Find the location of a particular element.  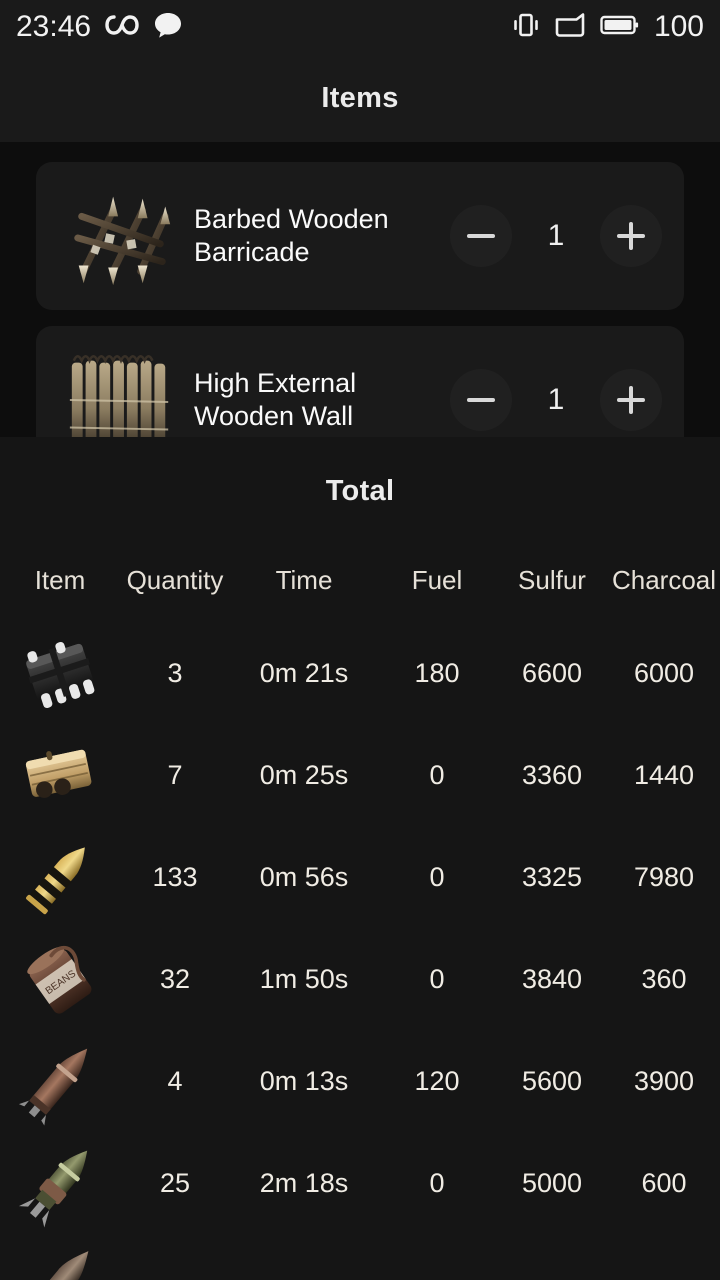

row-time is located at coordinates (304, 1257).